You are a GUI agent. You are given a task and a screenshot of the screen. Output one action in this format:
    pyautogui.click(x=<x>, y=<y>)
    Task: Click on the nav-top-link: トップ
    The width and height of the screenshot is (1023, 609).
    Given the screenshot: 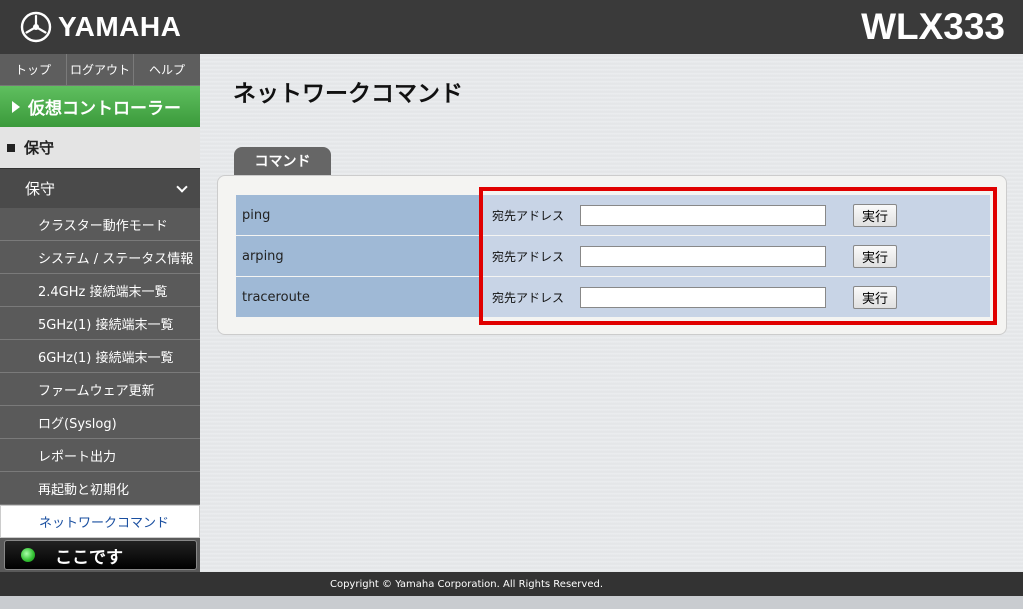 What is the action you would take?
    pyautogui.click(x=33, y=69)
    